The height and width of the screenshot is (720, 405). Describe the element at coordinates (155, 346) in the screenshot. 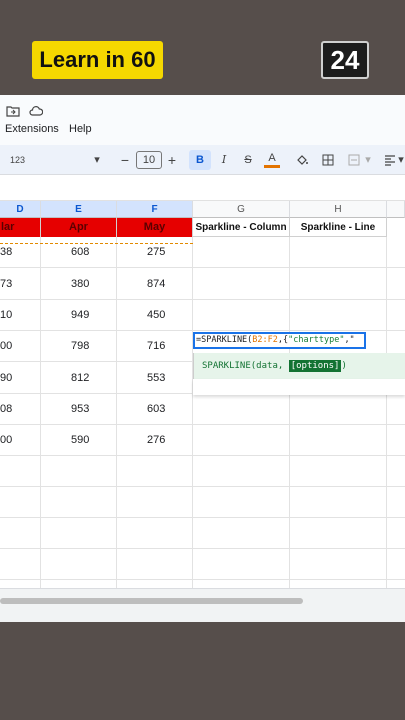

I see `cell-f: 716` at that location.